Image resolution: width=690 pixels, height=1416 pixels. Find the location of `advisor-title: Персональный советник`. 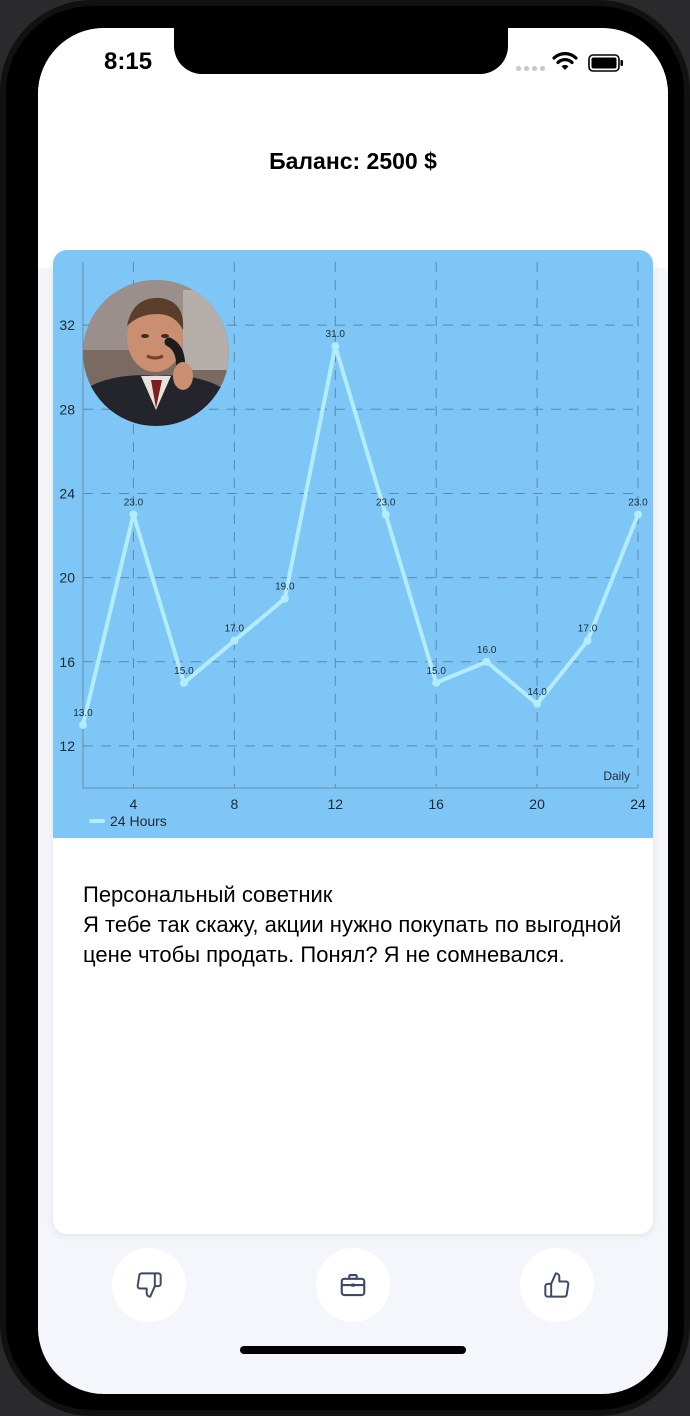

advisor-title: Персональный советник is located at coordinates (208, 894).